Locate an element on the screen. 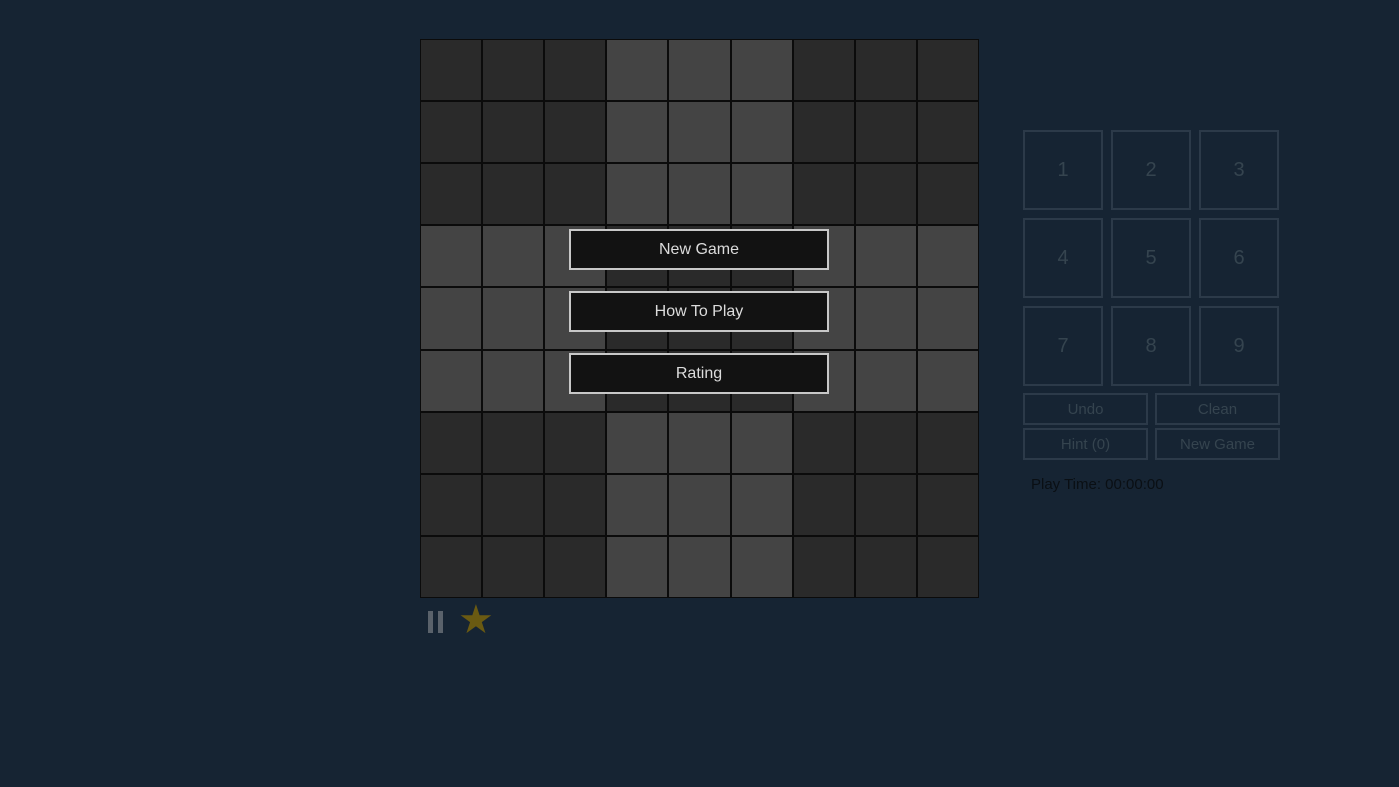 The height and width of the screenshot is (787, 1399). number-button-1: 1 is located at coordinates (1063, 170).